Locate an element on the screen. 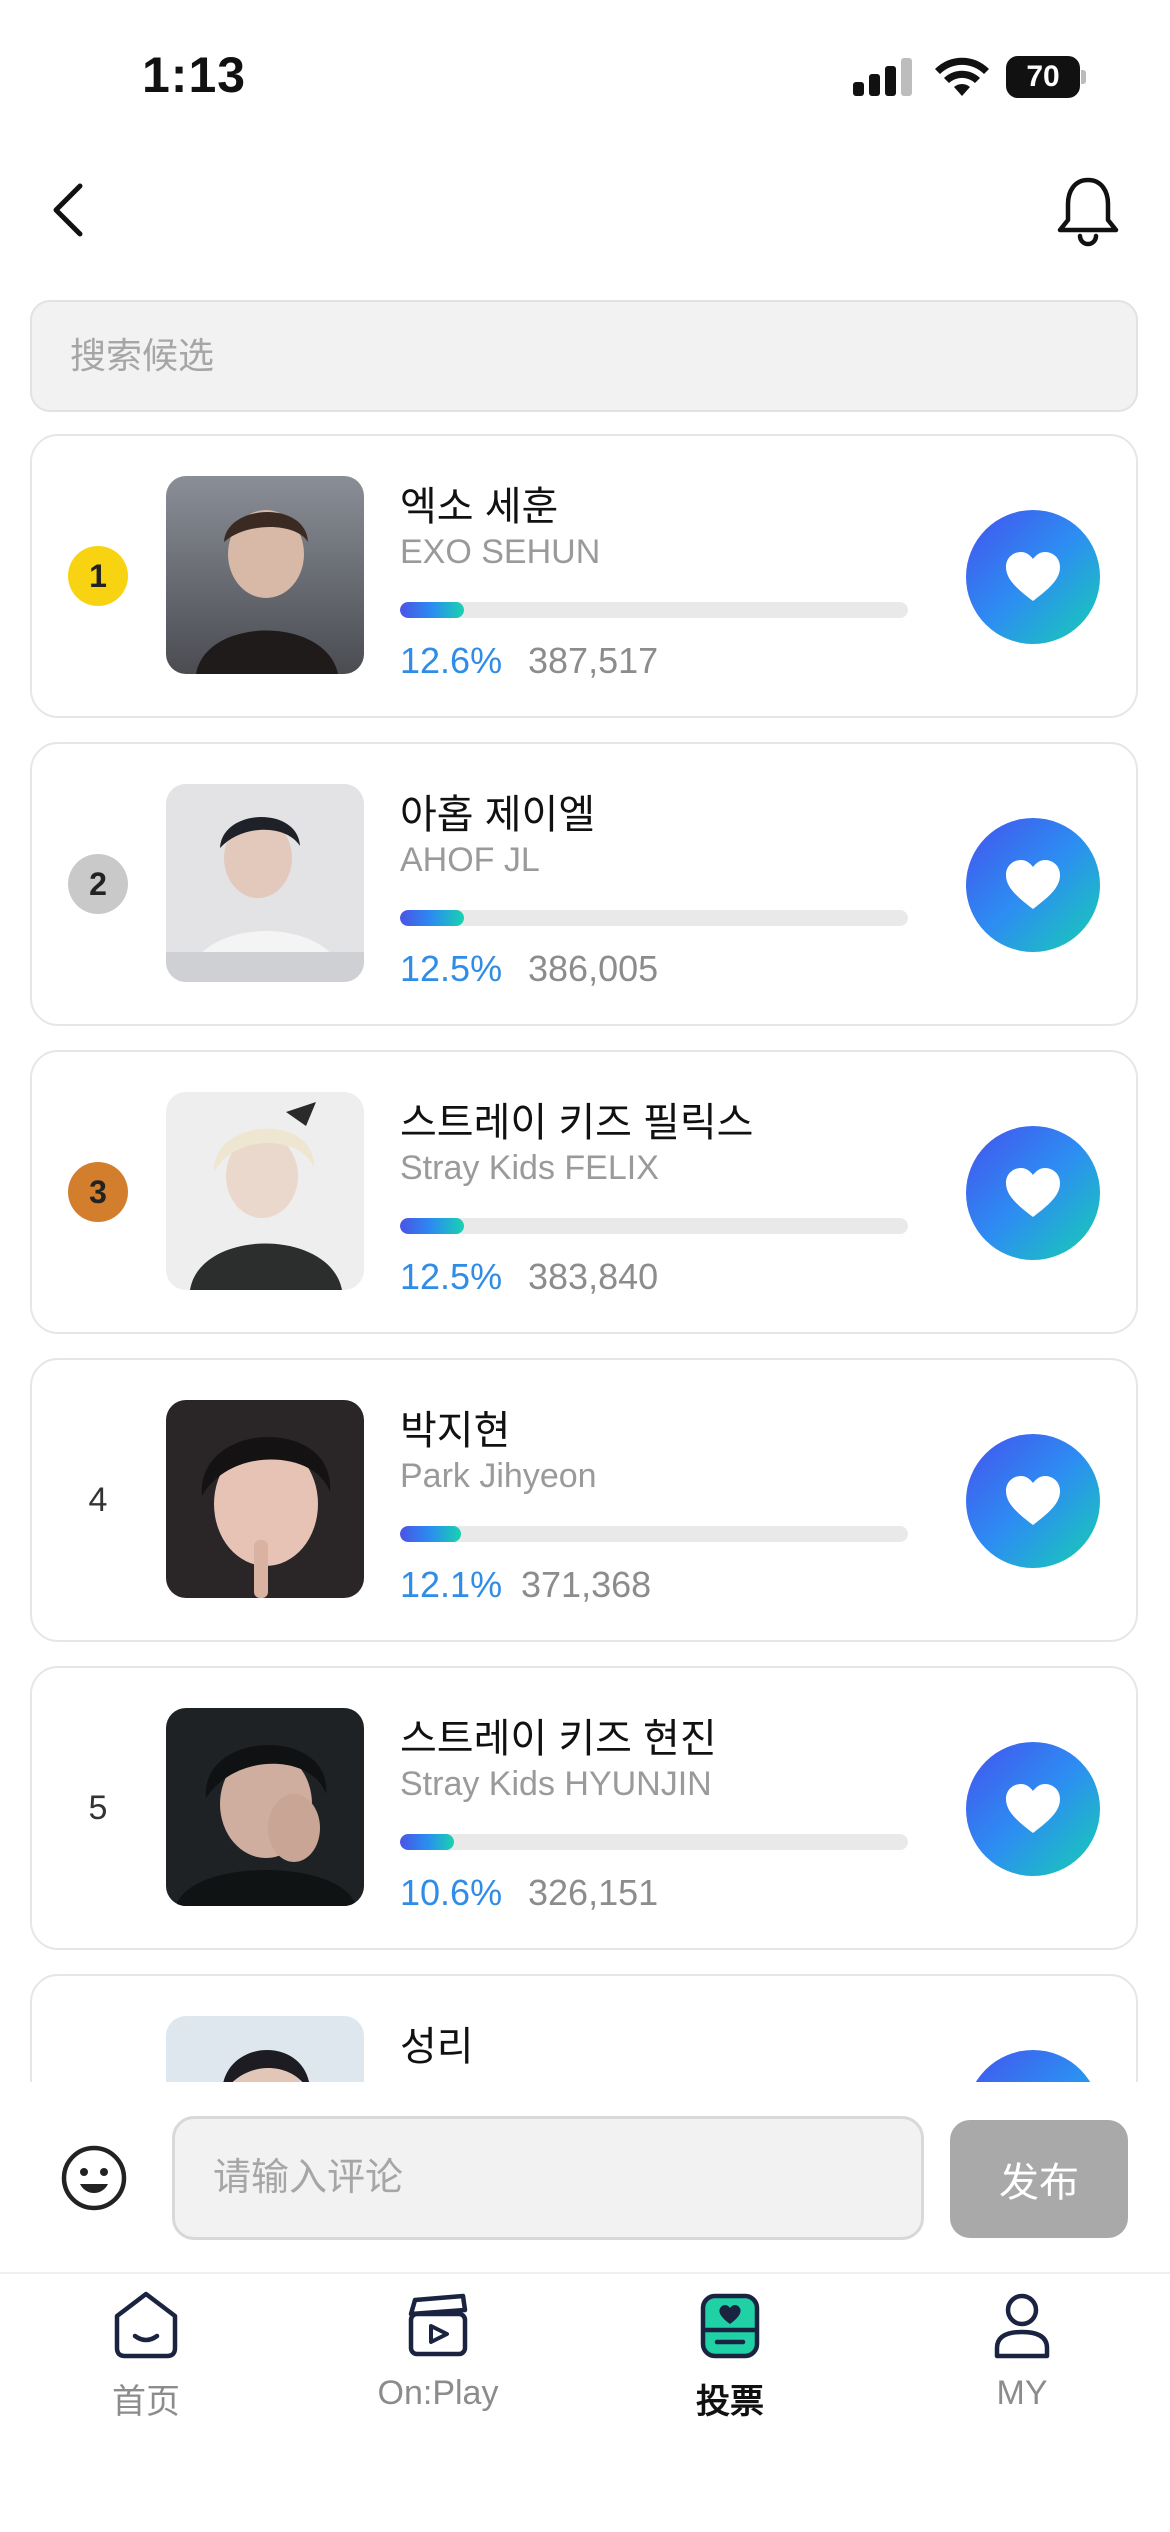 This screenshot has width=1170, height=2532. rank-number: 5 is located at coordinates (98, 1808).